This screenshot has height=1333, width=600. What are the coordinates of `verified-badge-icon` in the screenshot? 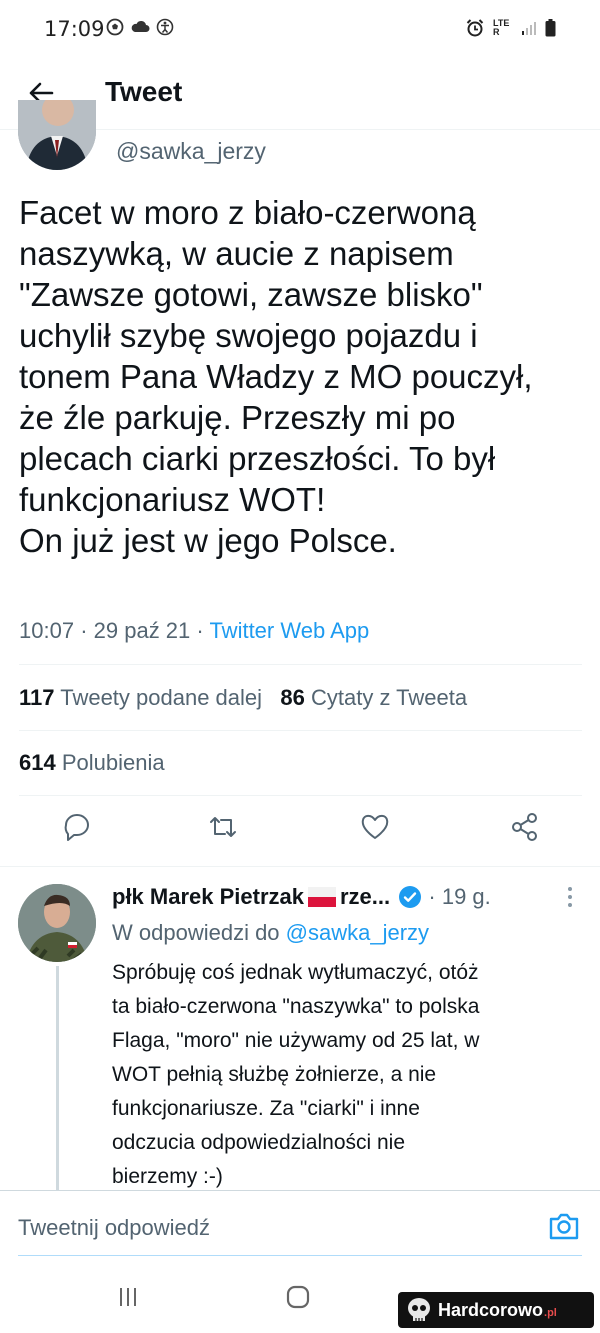 It's located at (410, 897).